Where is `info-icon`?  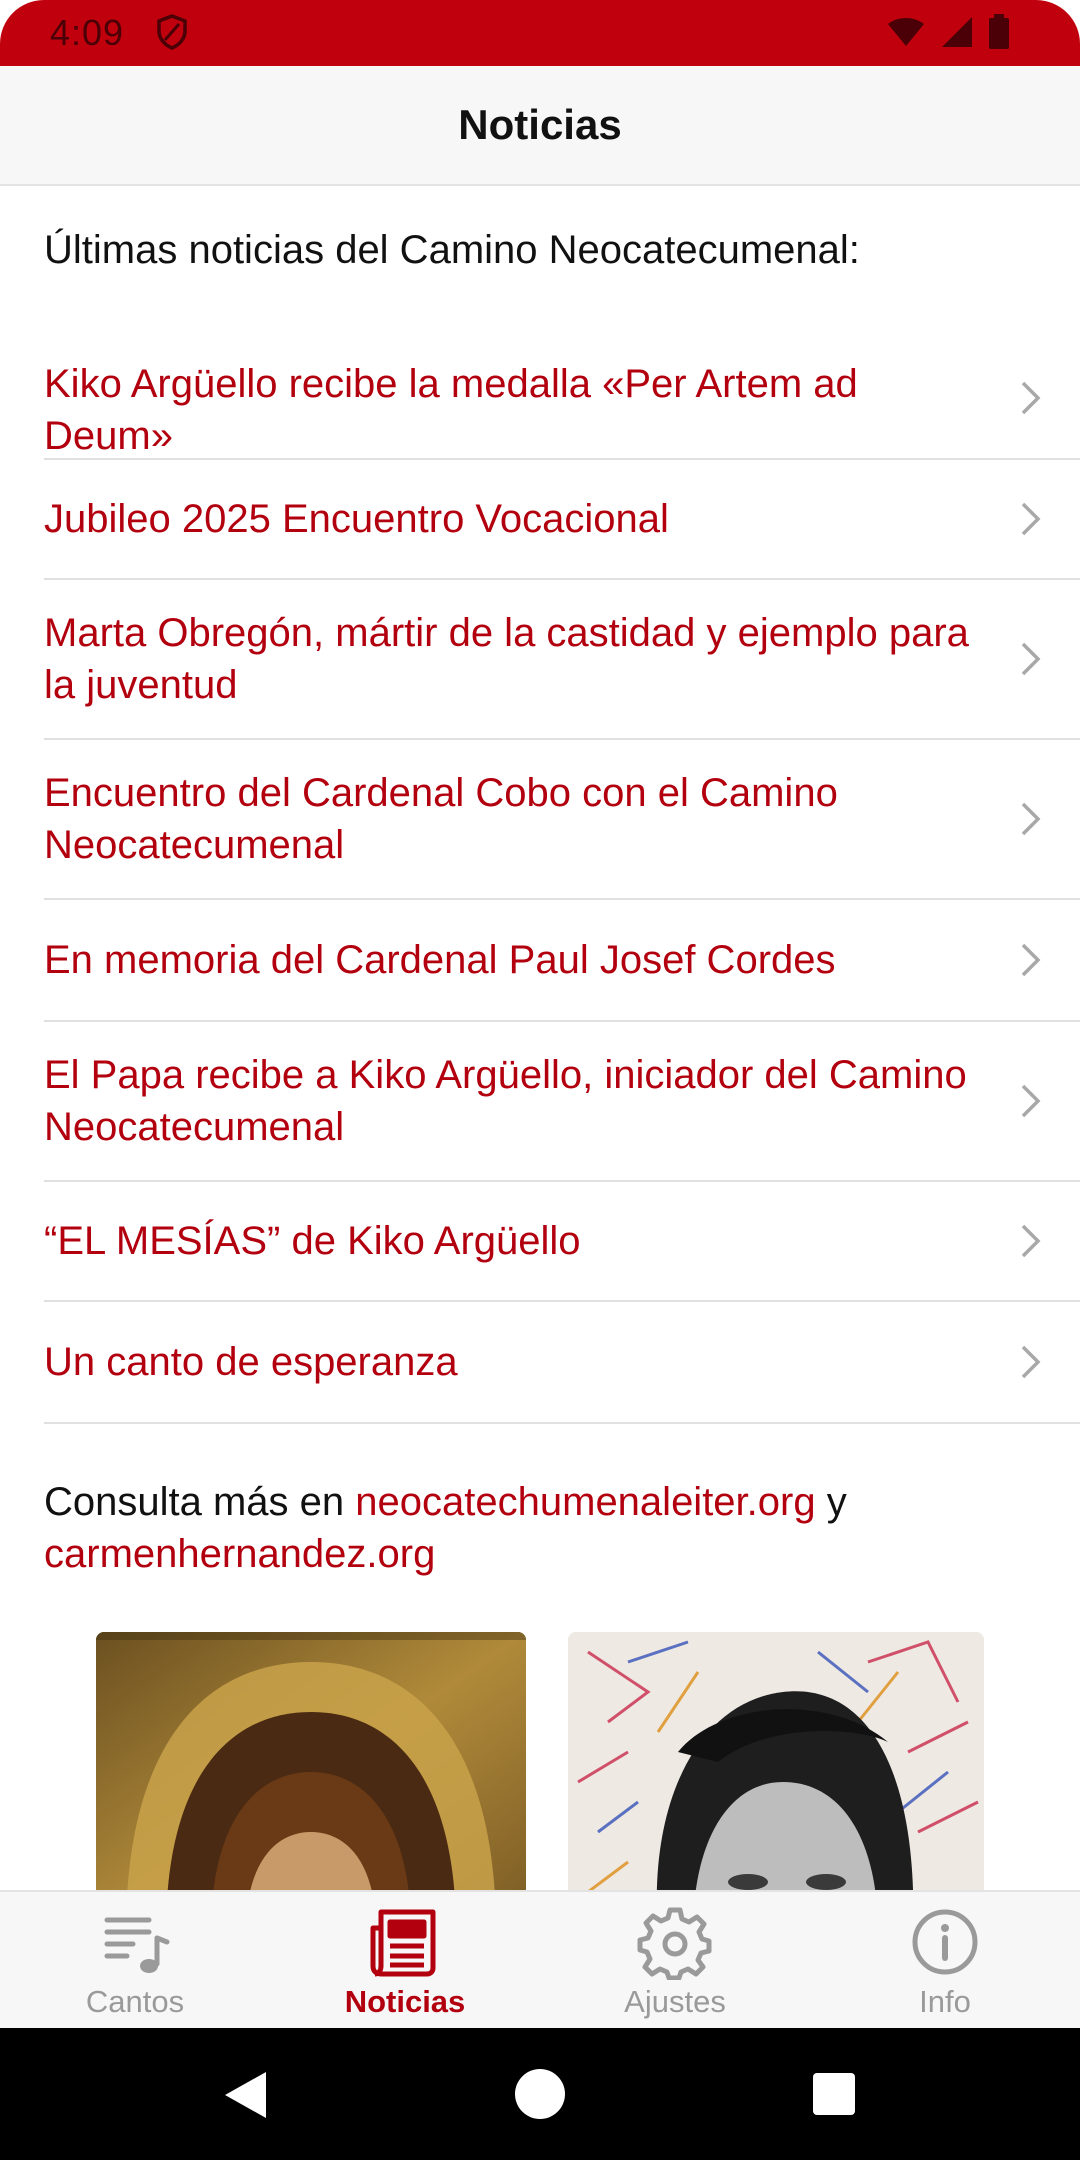
info-icon is located at coordinates (945, 1942).